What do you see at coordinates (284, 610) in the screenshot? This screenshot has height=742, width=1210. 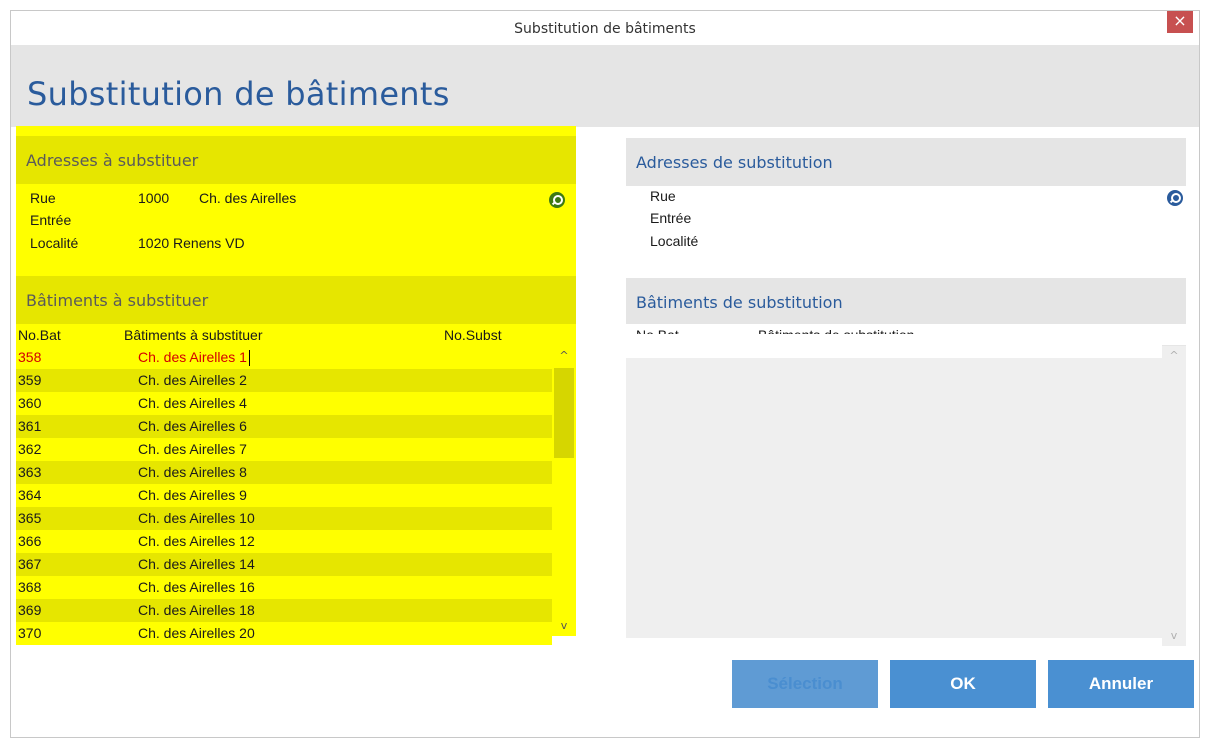 I see `table-row: 369 Ch. des Airelles 18` at bounding box center [284, 610].